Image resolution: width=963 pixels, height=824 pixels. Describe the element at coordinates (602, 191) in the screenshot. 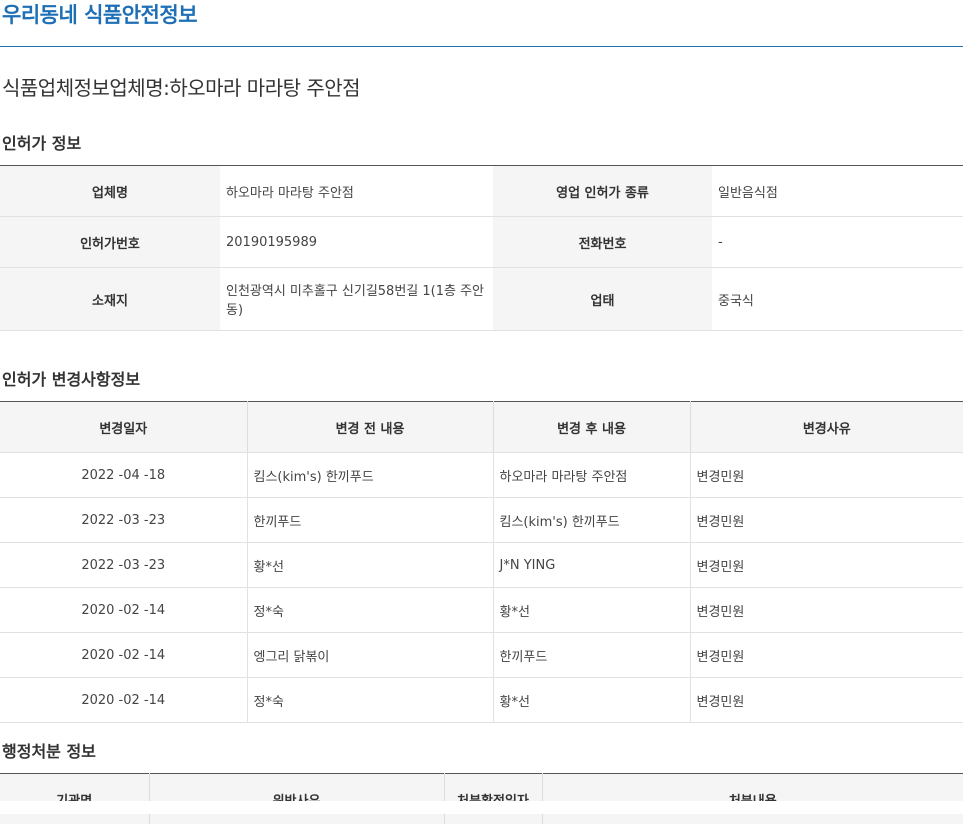

I see `label-permit-type: 영업 인허가 종류` at that location.